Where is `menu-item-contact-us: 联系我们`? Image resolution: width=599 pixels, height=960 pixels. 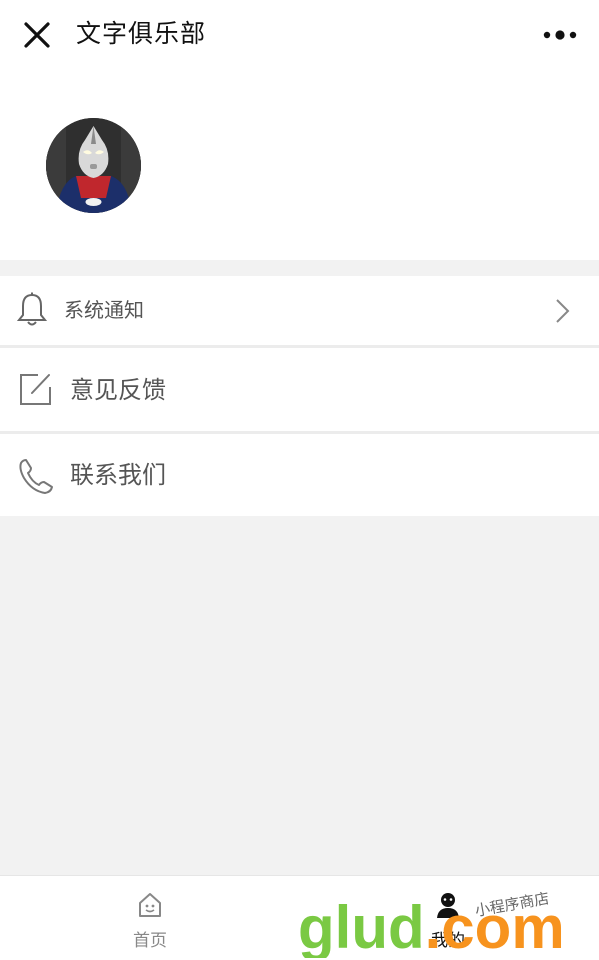
menu-item-contact-us: 联系我们 is located at coordinates (299, 473).